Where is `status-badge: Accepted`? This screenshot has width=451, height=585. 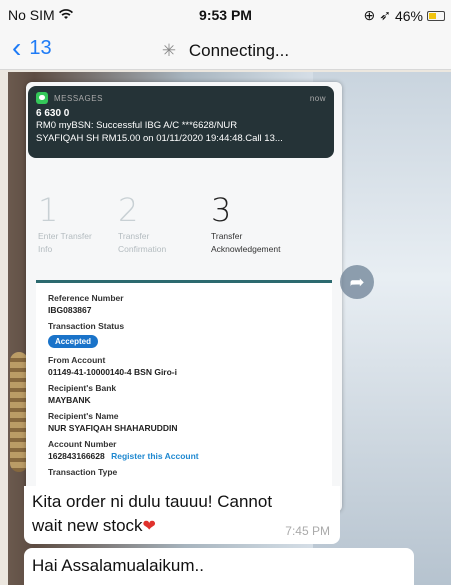 status-badge: Accepted is located at coordinates (73, 341).